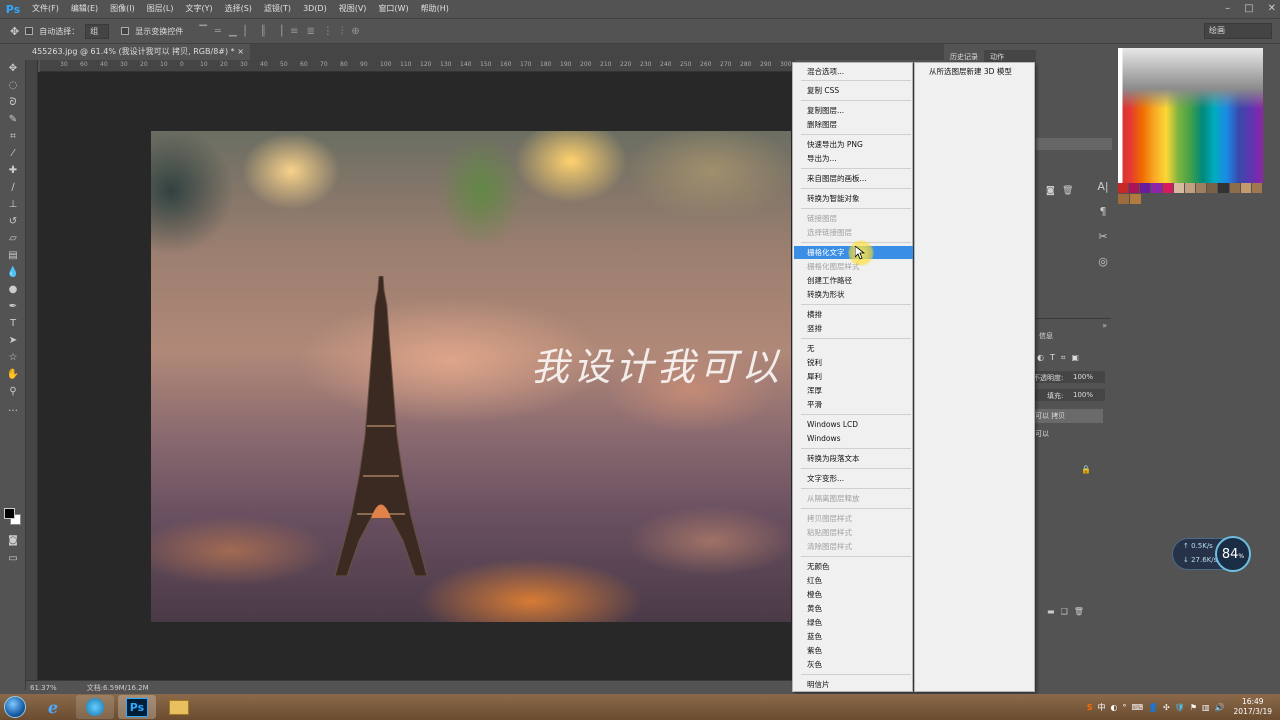 The height and width of the screenshot is (720, 1280). I want to click on panel-collapse-icon: », so click(1104, 325).